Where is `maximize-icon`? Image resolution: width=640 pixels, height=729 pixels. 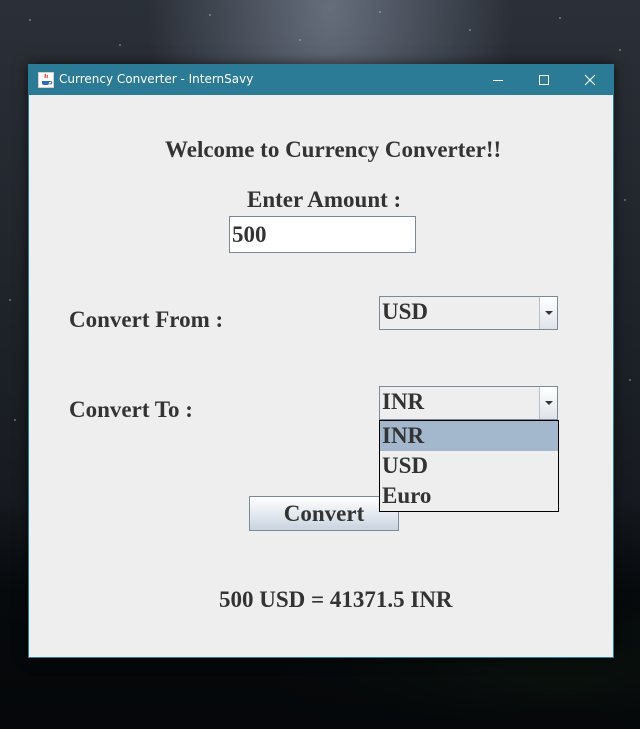
maximize-icon is located at coordinates (544, 80).